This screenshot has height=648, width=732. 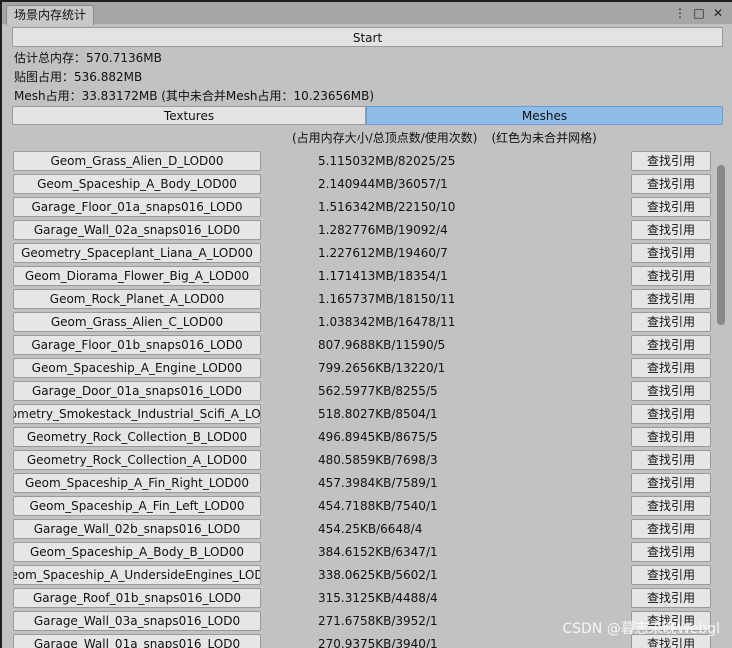 What do you see at coordinates (544, 115) in the screenshot?
I see `tab-meshes: Meshes` at bounding box center [544, 115].